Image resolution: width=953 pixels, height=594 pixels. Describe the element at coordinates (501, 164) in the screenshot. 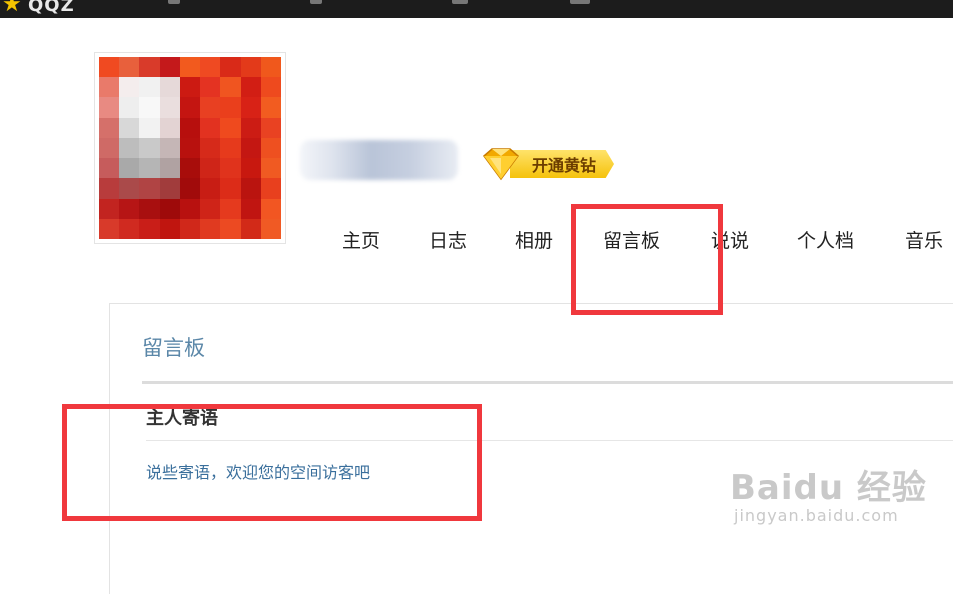

I see `diamond-icon` at that location.